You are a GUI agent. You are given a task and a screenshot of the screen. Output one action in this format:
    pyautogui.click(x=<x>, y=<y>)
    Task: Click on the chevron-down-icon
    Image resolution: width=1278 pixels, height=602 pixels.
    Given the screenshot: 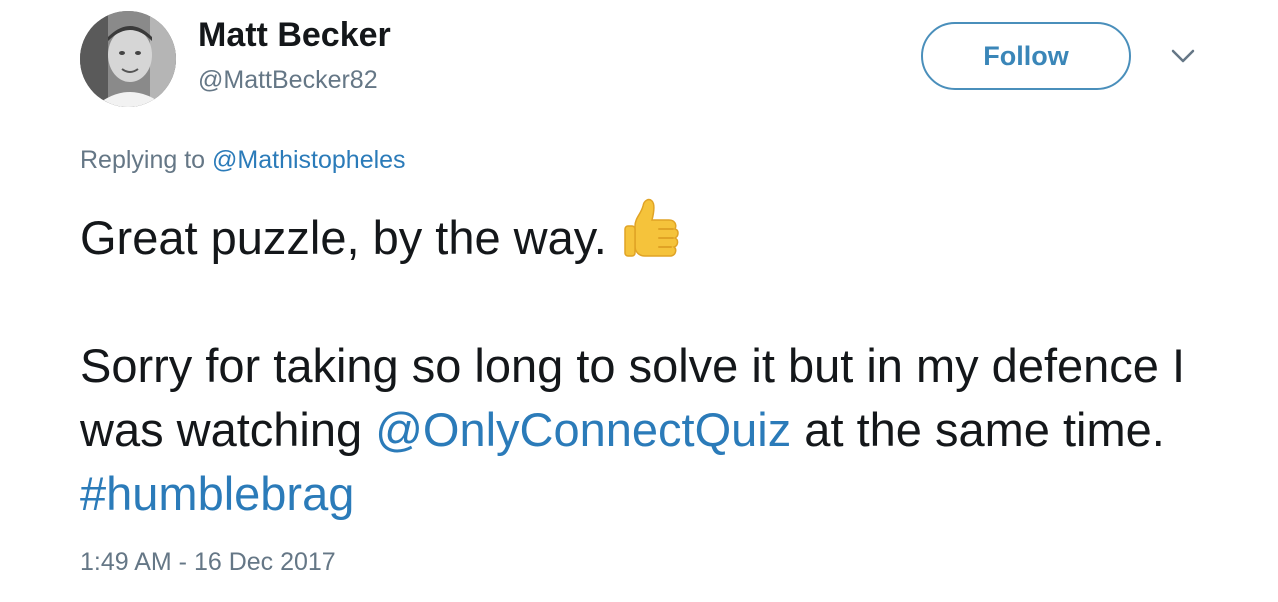 What is the action you would take?
    pyautogui.click(x=1183, y=56)
    